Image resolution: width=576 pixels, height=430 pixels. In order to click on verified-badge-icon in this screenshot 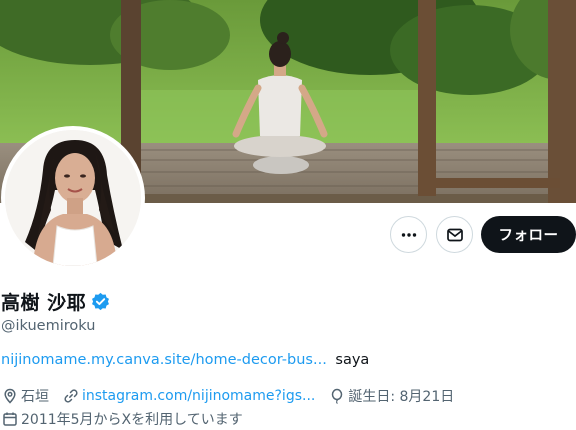, I will do `click(100, 301)`.